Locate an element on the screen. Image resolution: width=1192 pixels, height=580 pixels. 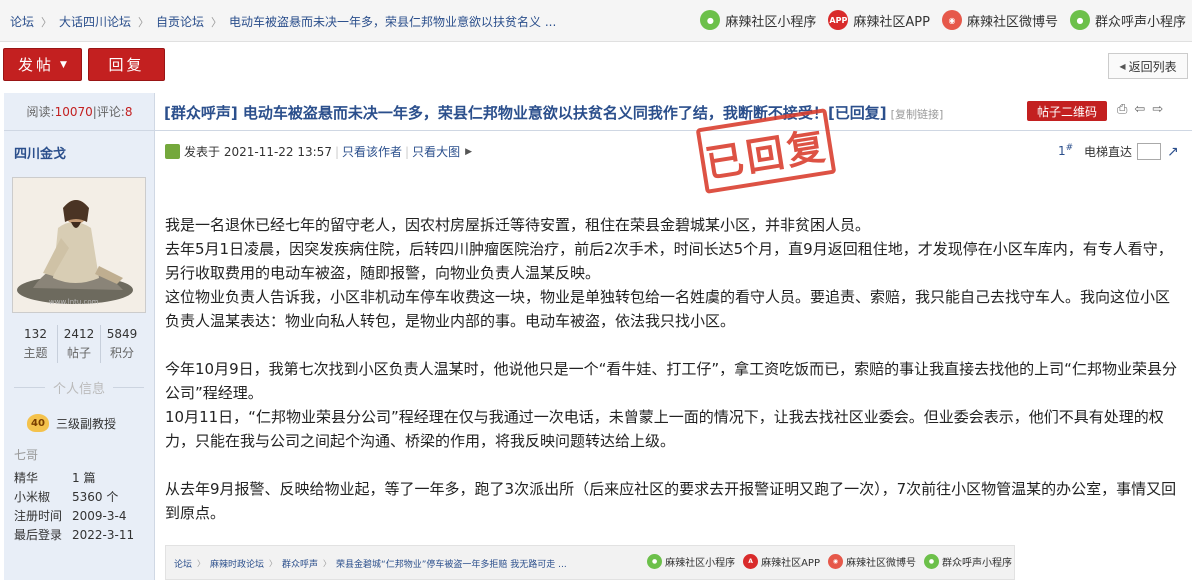
personal-info-label: 个人信息 is located at coordinates (79, 389).